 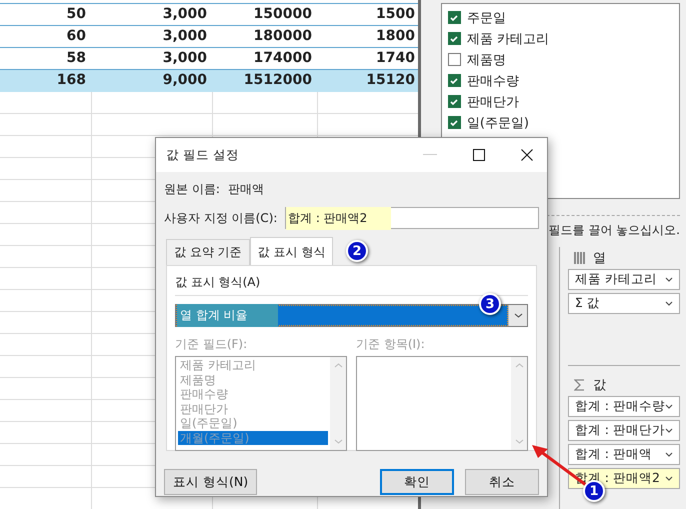 What do you see at coordinates (246, 189) in the screenshot?
I see `source-name-value: 판매액` at bounding box center [246, 189].